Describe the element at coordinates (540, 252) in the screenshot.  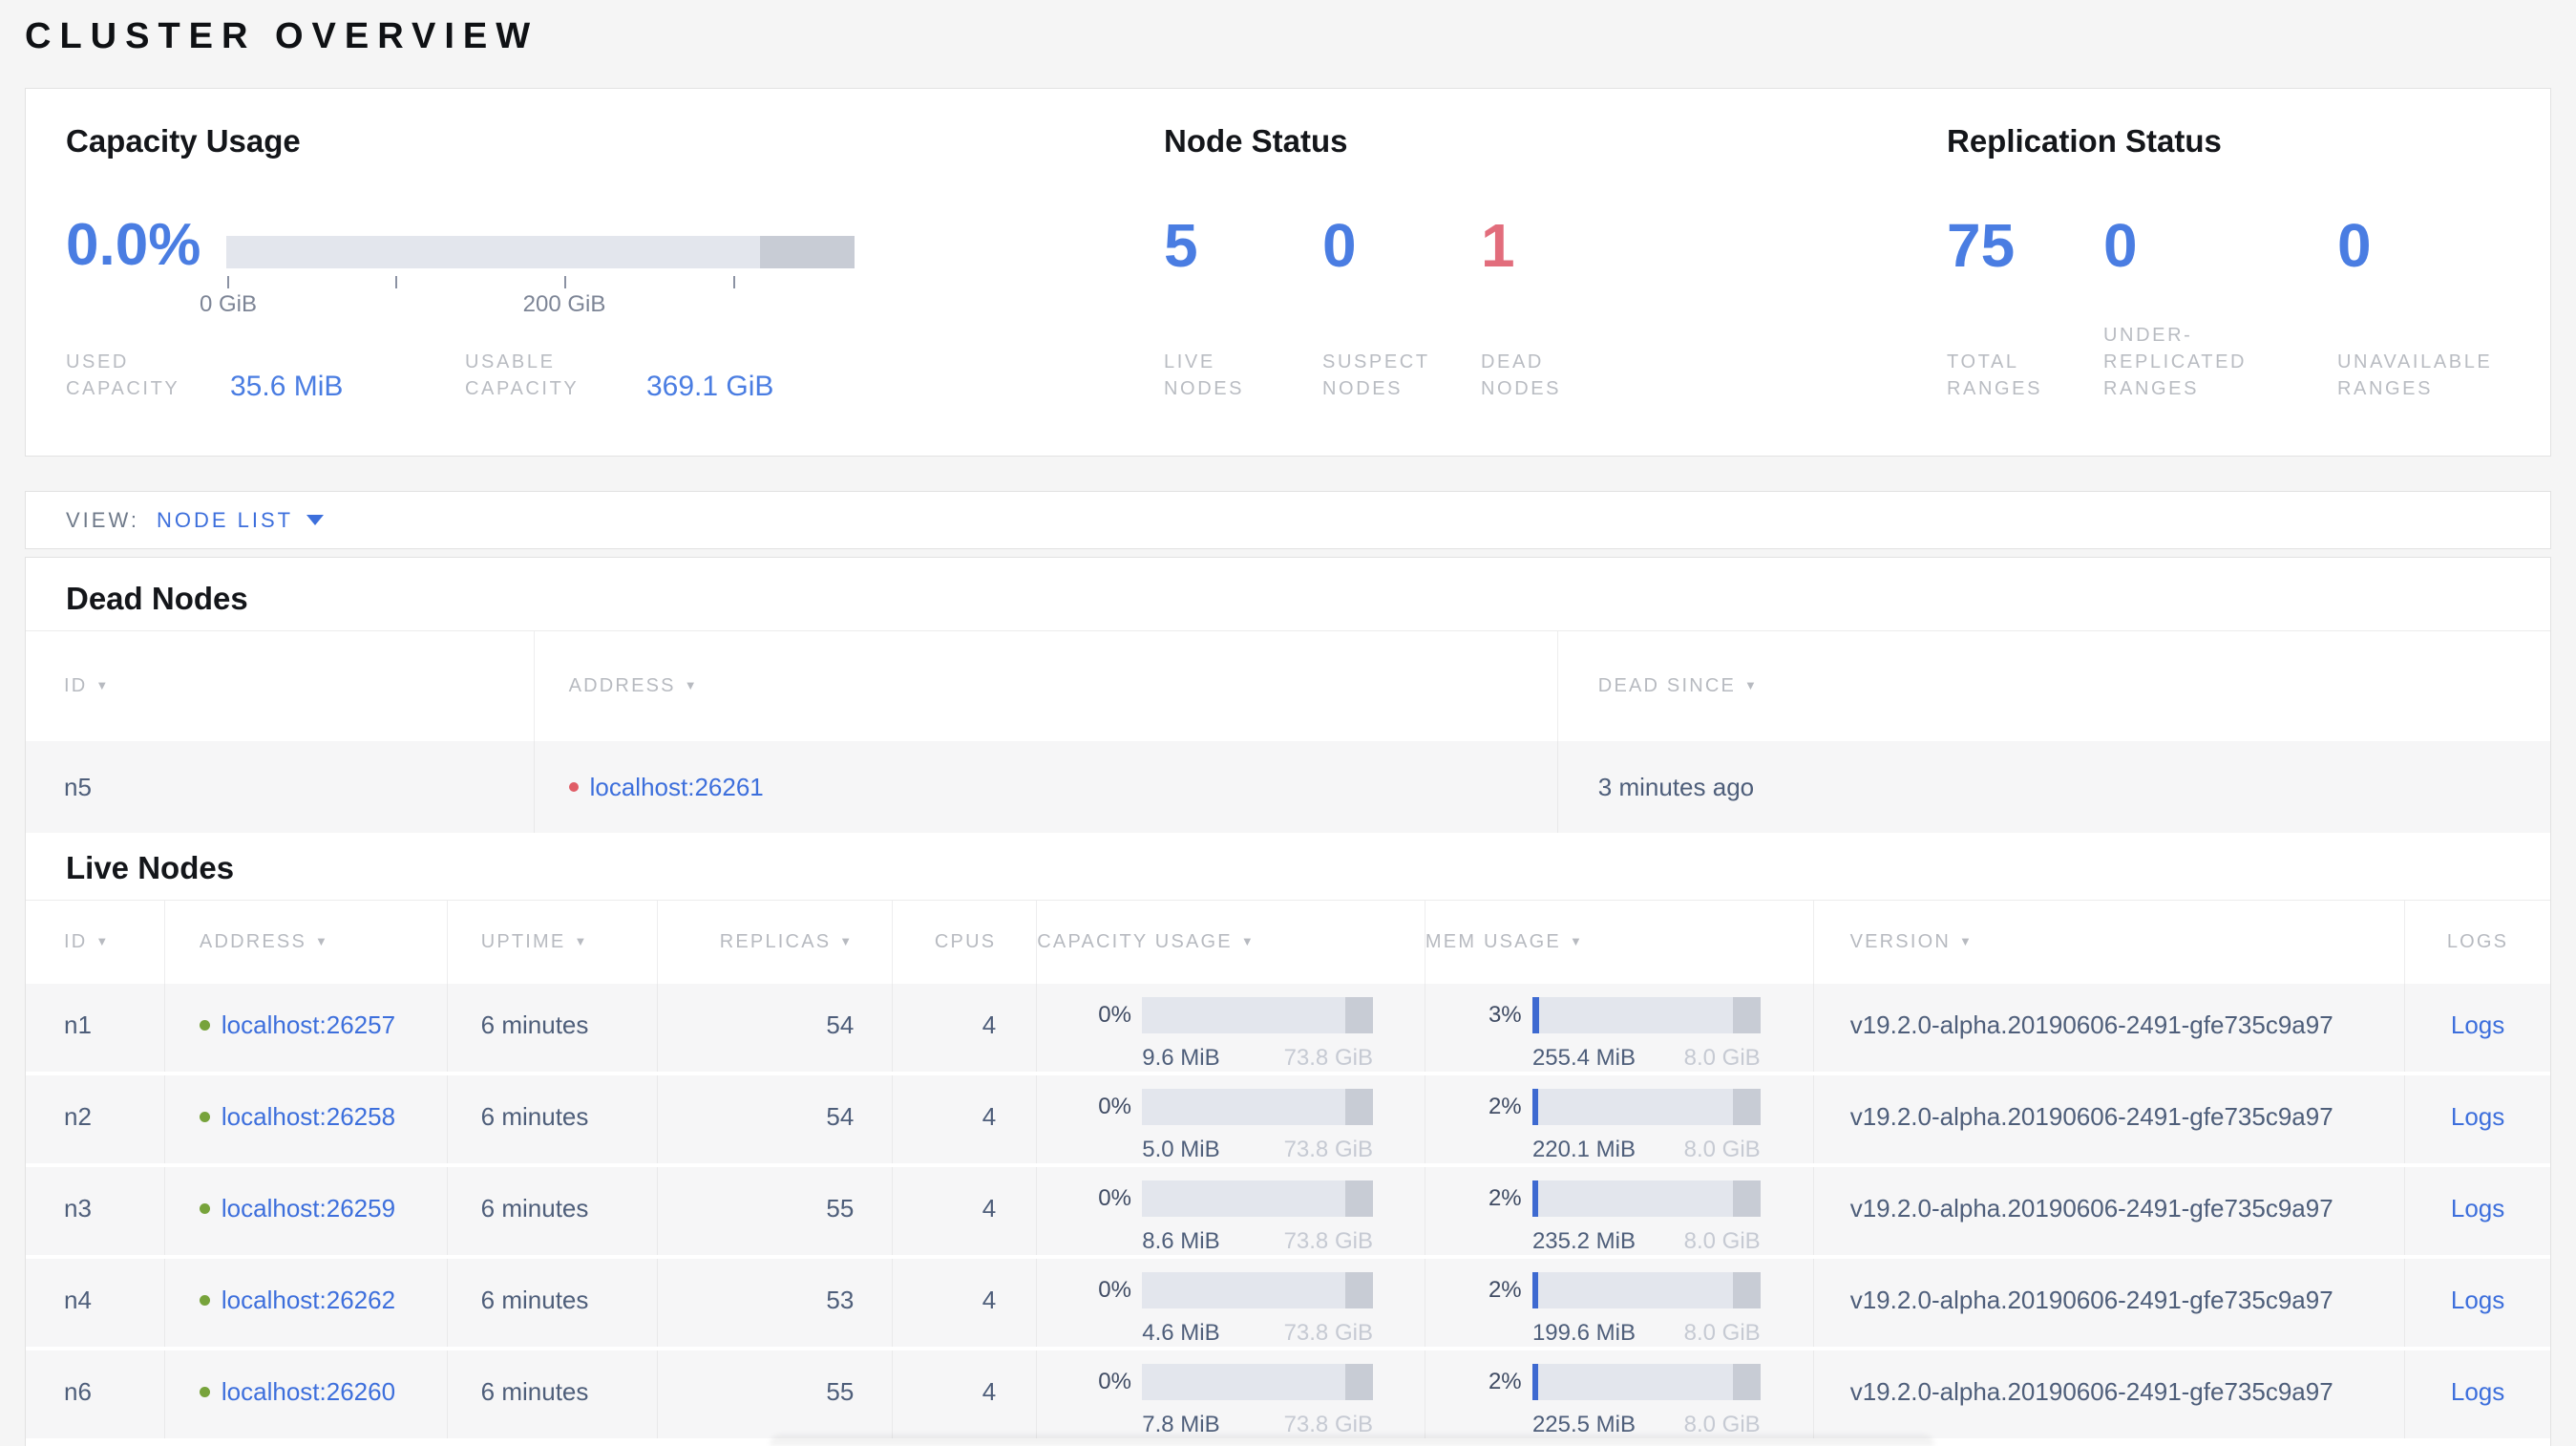
I see `capacity-gauge-track` at that location.